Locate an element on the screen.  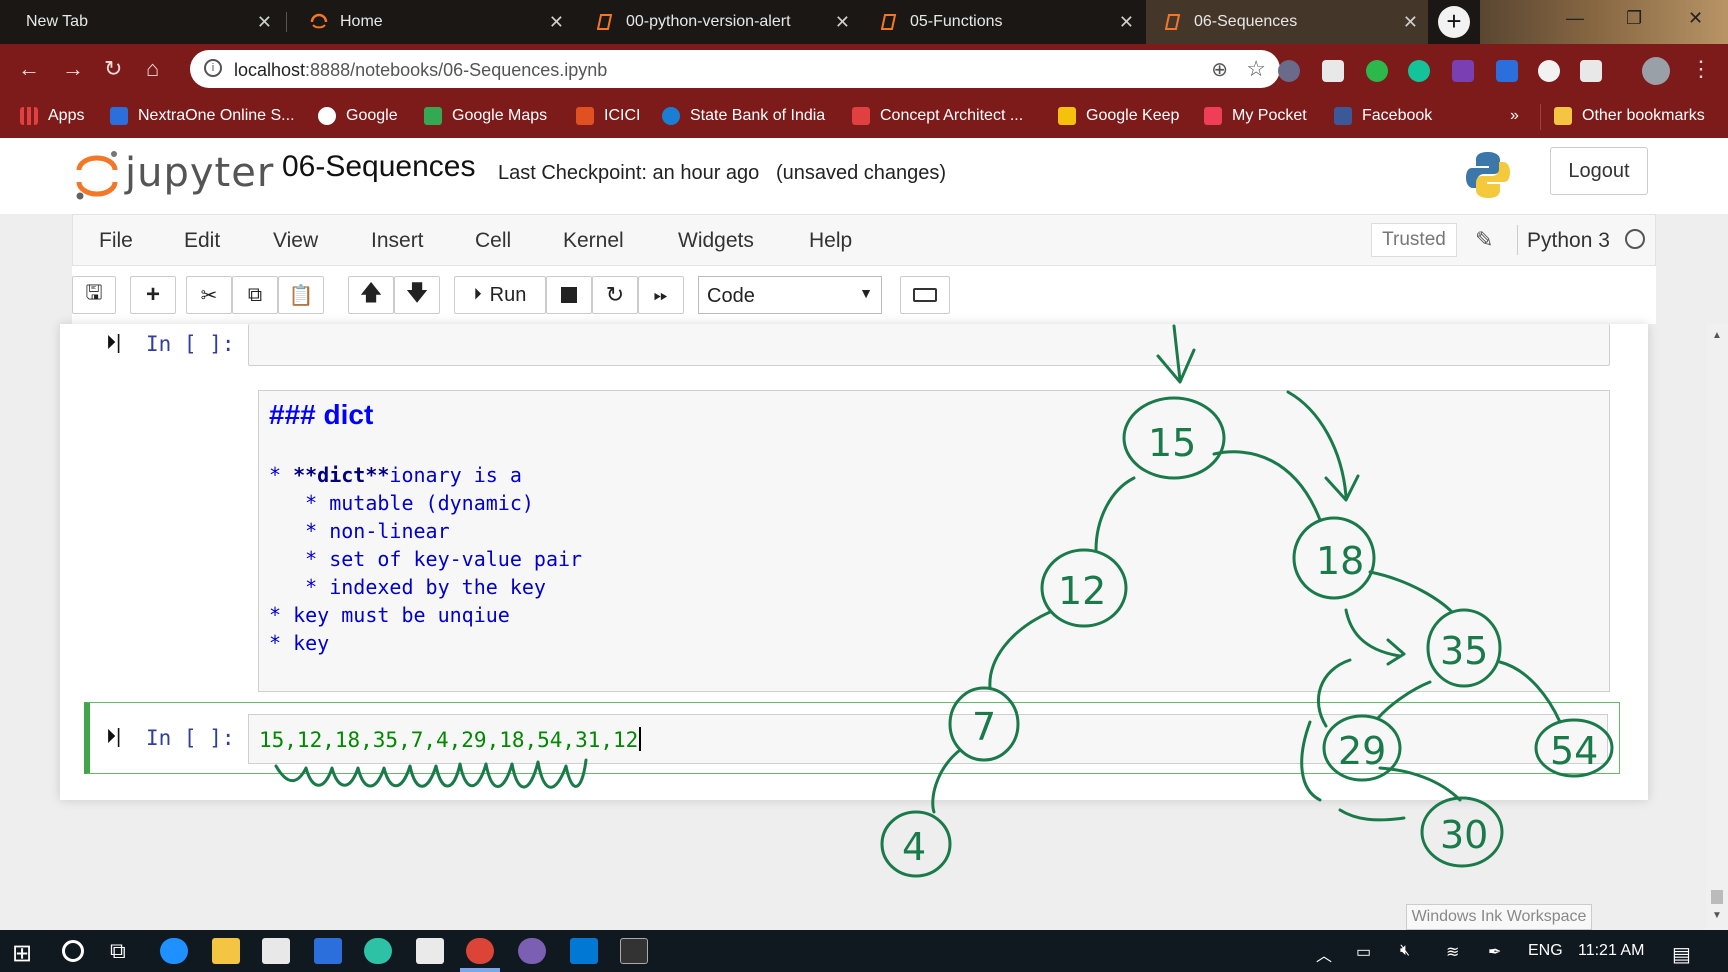
avatar is located at coordinates (1656, 71).